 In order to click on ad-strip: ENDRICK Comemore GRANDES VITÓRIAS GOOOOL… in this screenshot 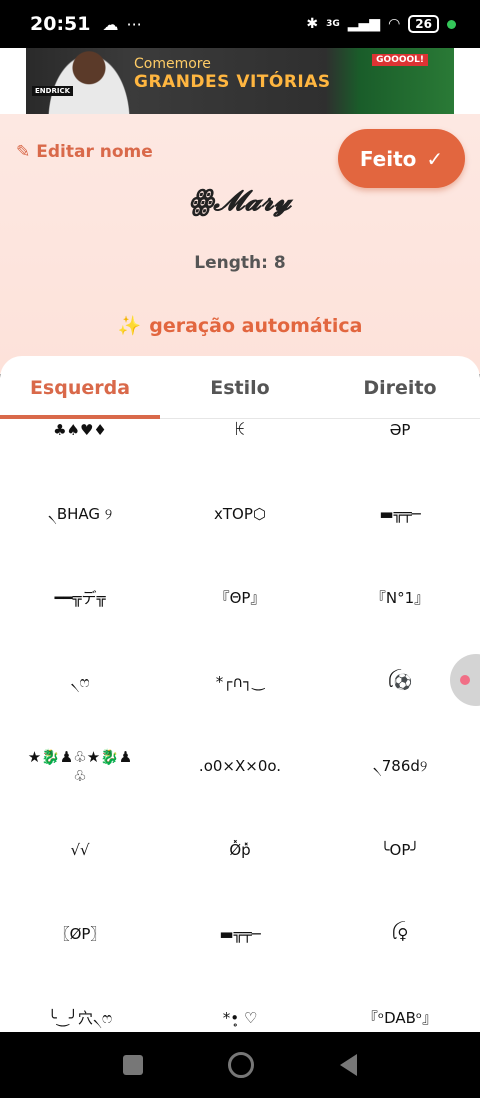, I will do `click(240, 81)`.